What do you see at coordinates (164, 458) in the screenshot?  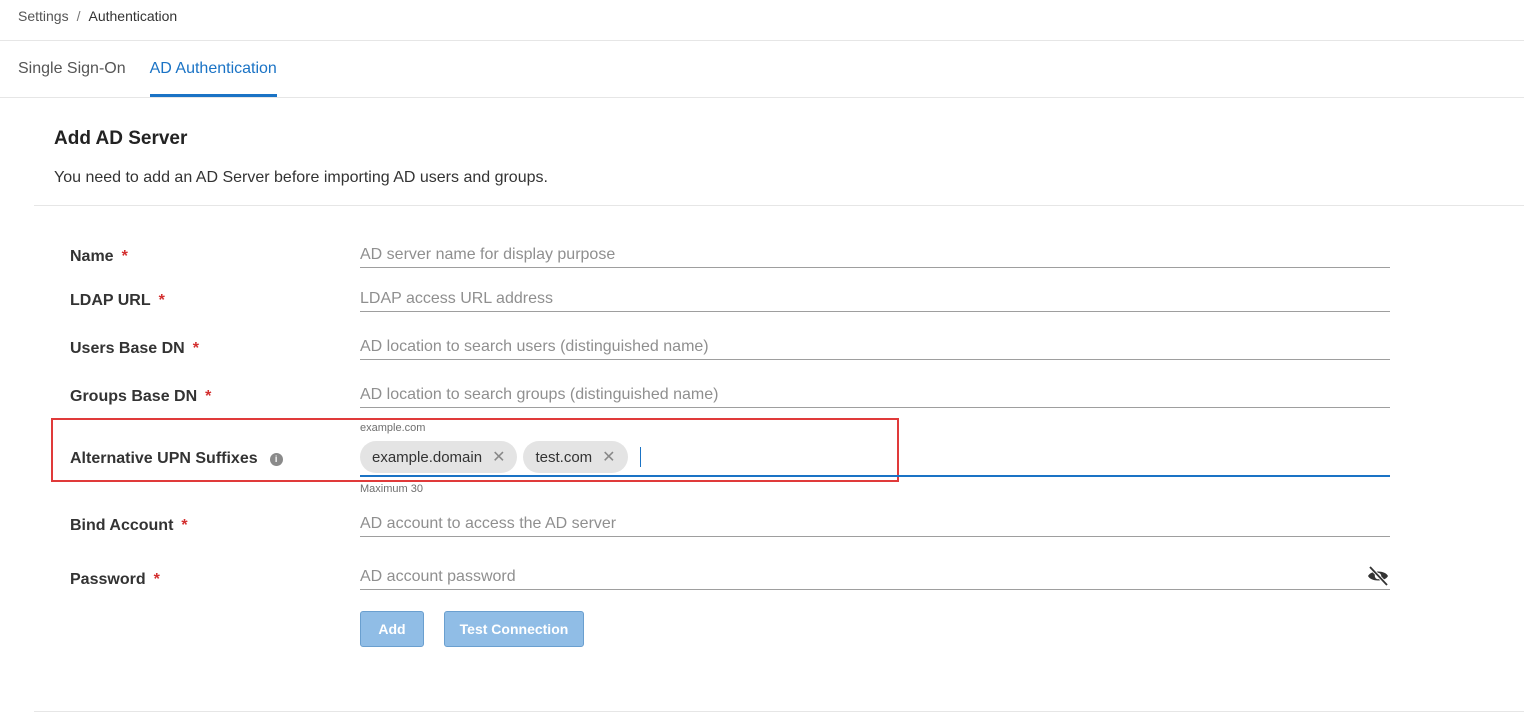 I see `upn-suffixes-label-text: Alternative UPN Suffixes` at bounding box center [164, 458].